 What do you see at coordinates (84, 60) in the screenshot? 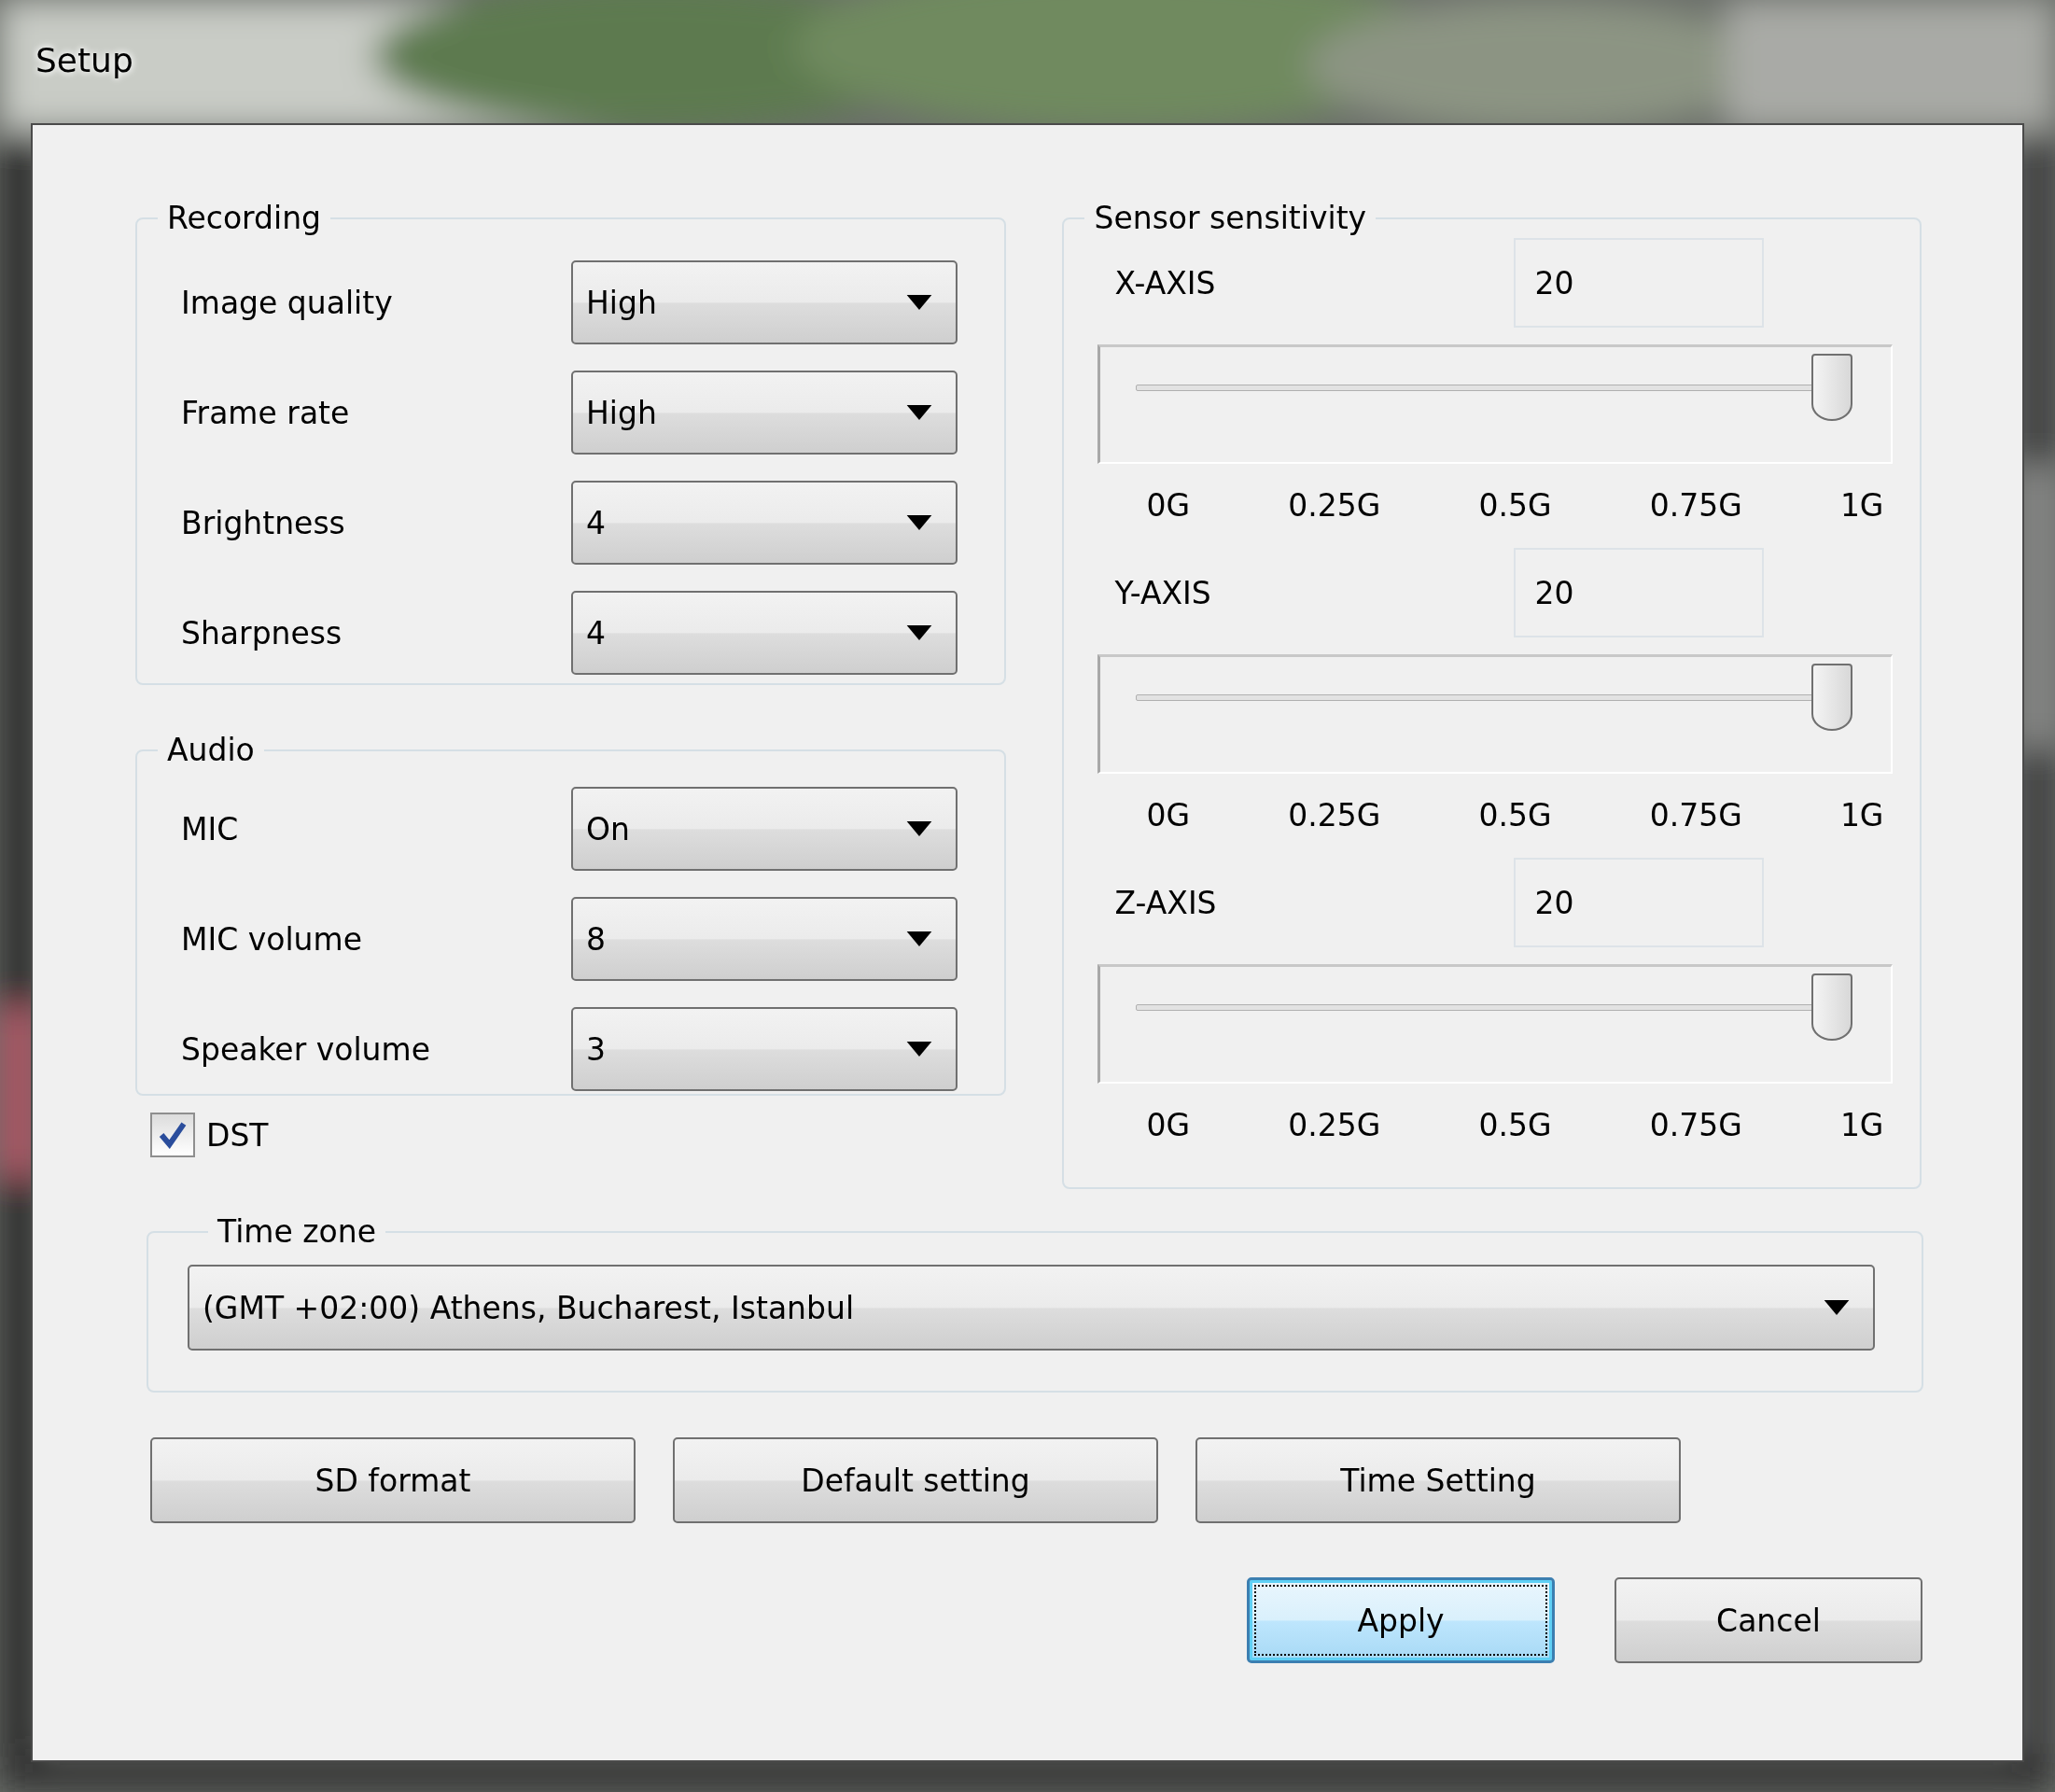
I see `window-title: Setup` at bounding box center [84, 60].